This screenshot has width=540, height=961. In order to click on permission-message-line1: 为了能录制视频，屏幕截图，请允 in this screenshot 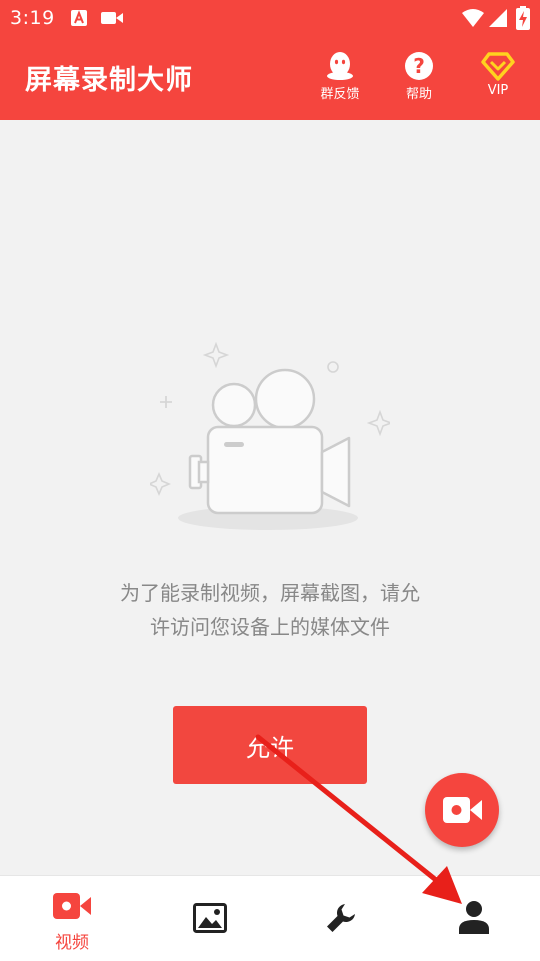, I will do `click(270, 593)`.